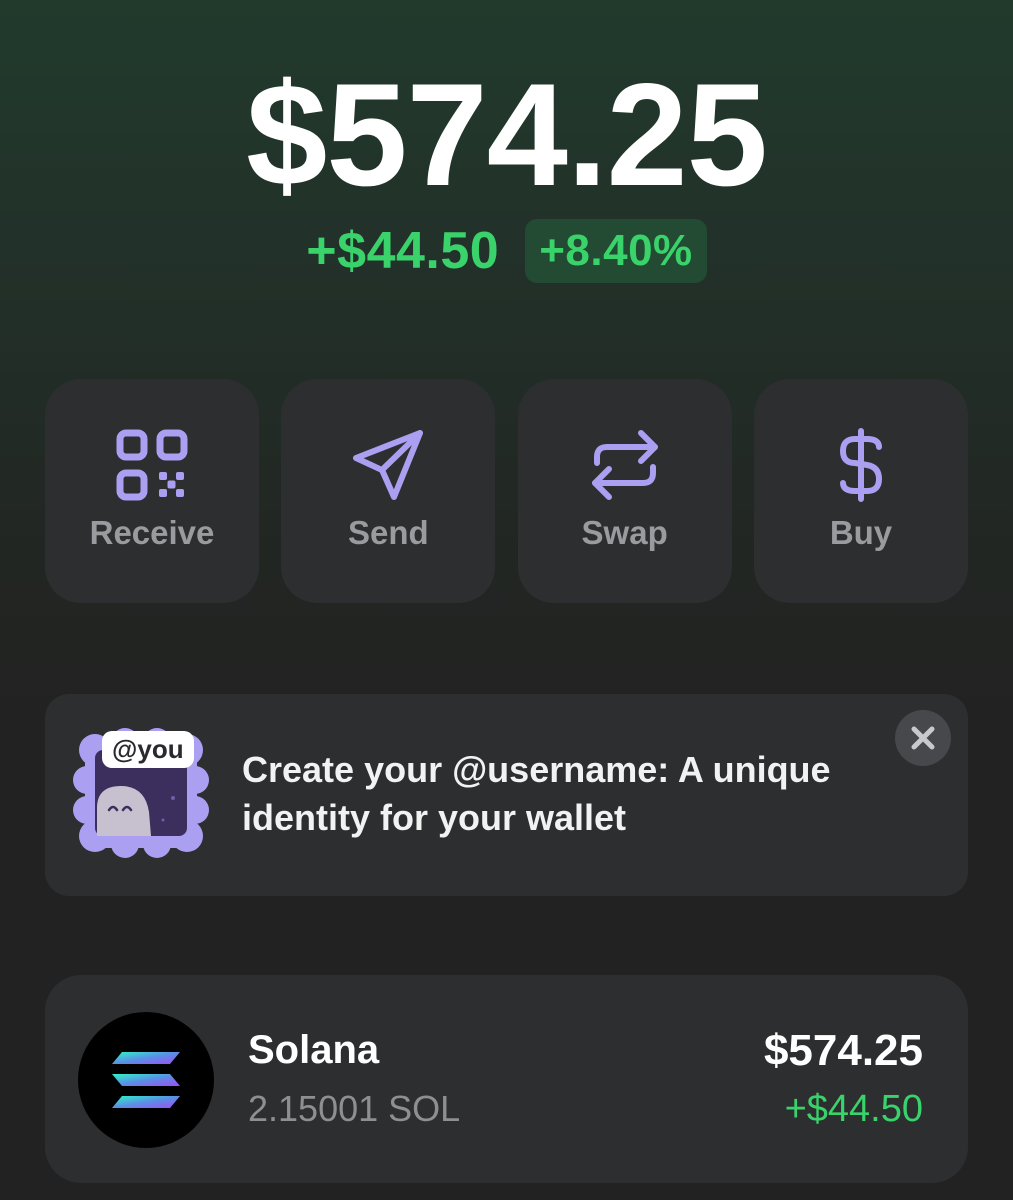  I want to click on send-label: Send, so click(388, 532).